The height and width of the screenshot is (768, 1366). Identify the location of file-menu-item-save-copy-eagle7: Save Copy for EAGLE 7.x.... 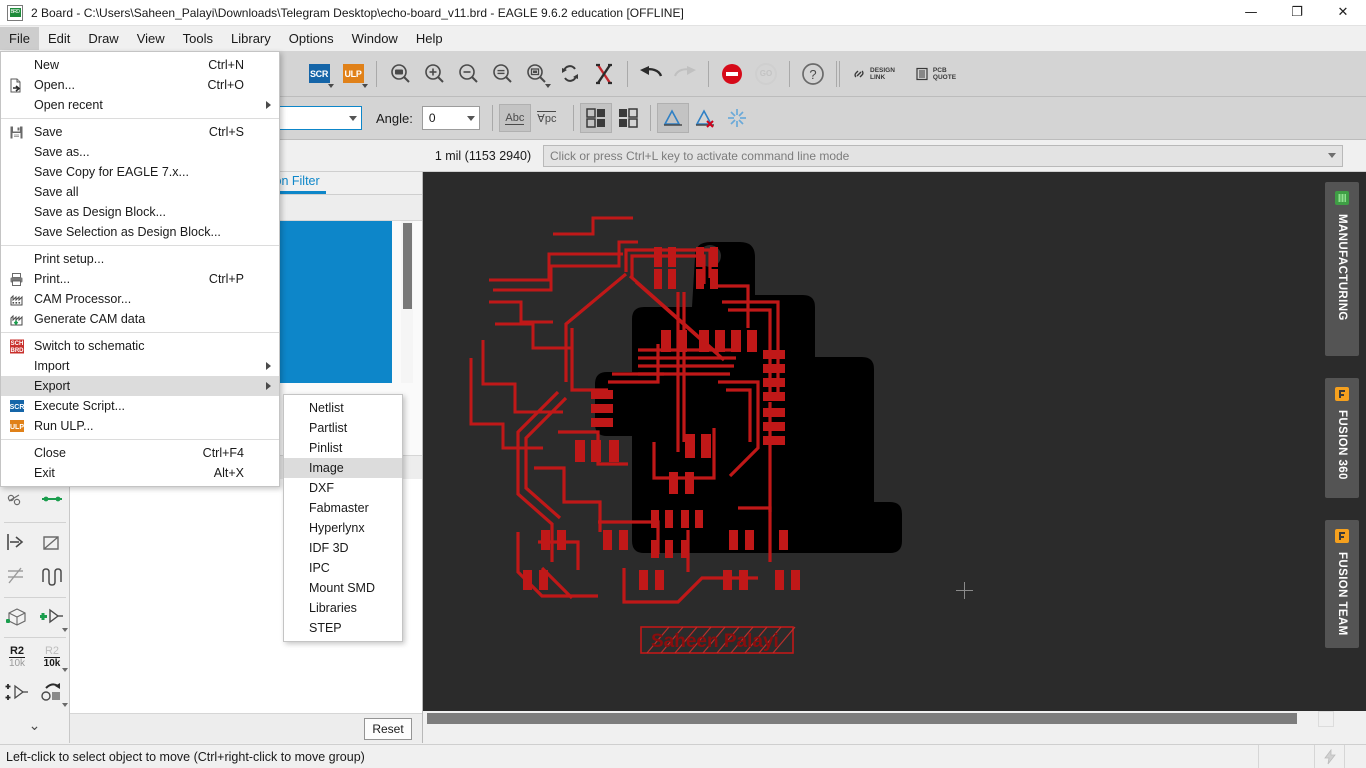
(140, 172).